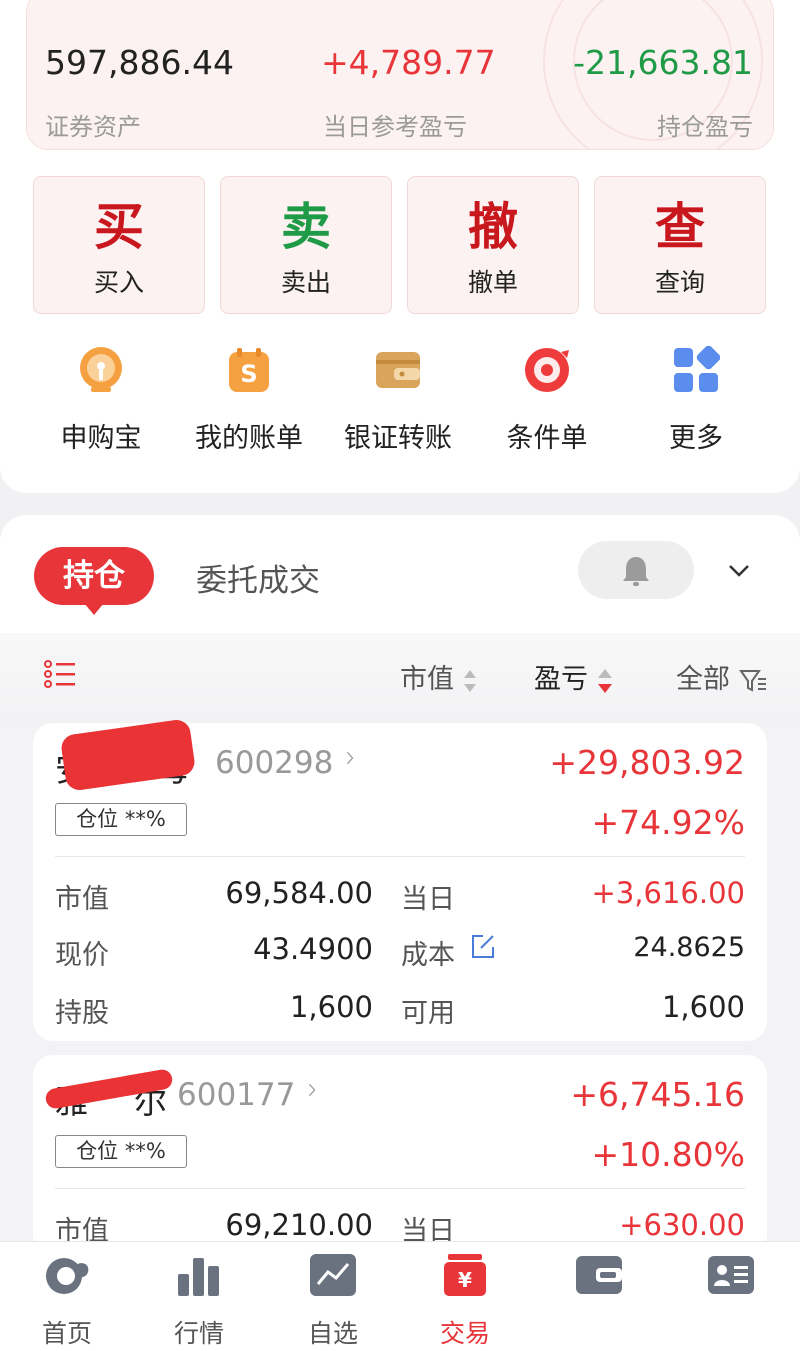  I want to click on sort-label: 市值, so click(427, 679).